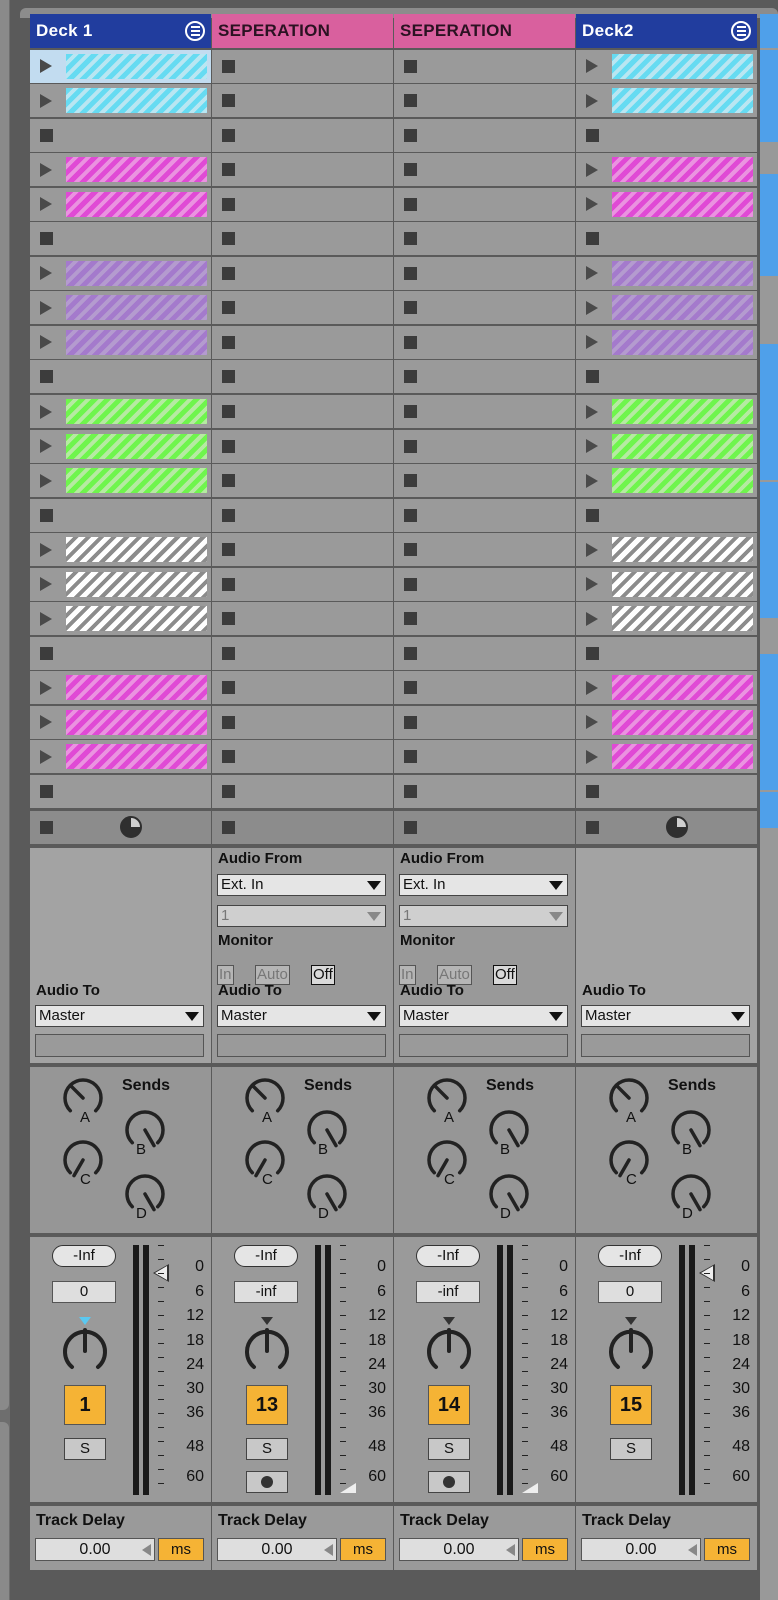 Image resolution: width=778 pixels, height=1600 pixels. What do you see at coordinates (136, 550) in the screenshot?
I see `clip-white` at bounding box center [136, 550].